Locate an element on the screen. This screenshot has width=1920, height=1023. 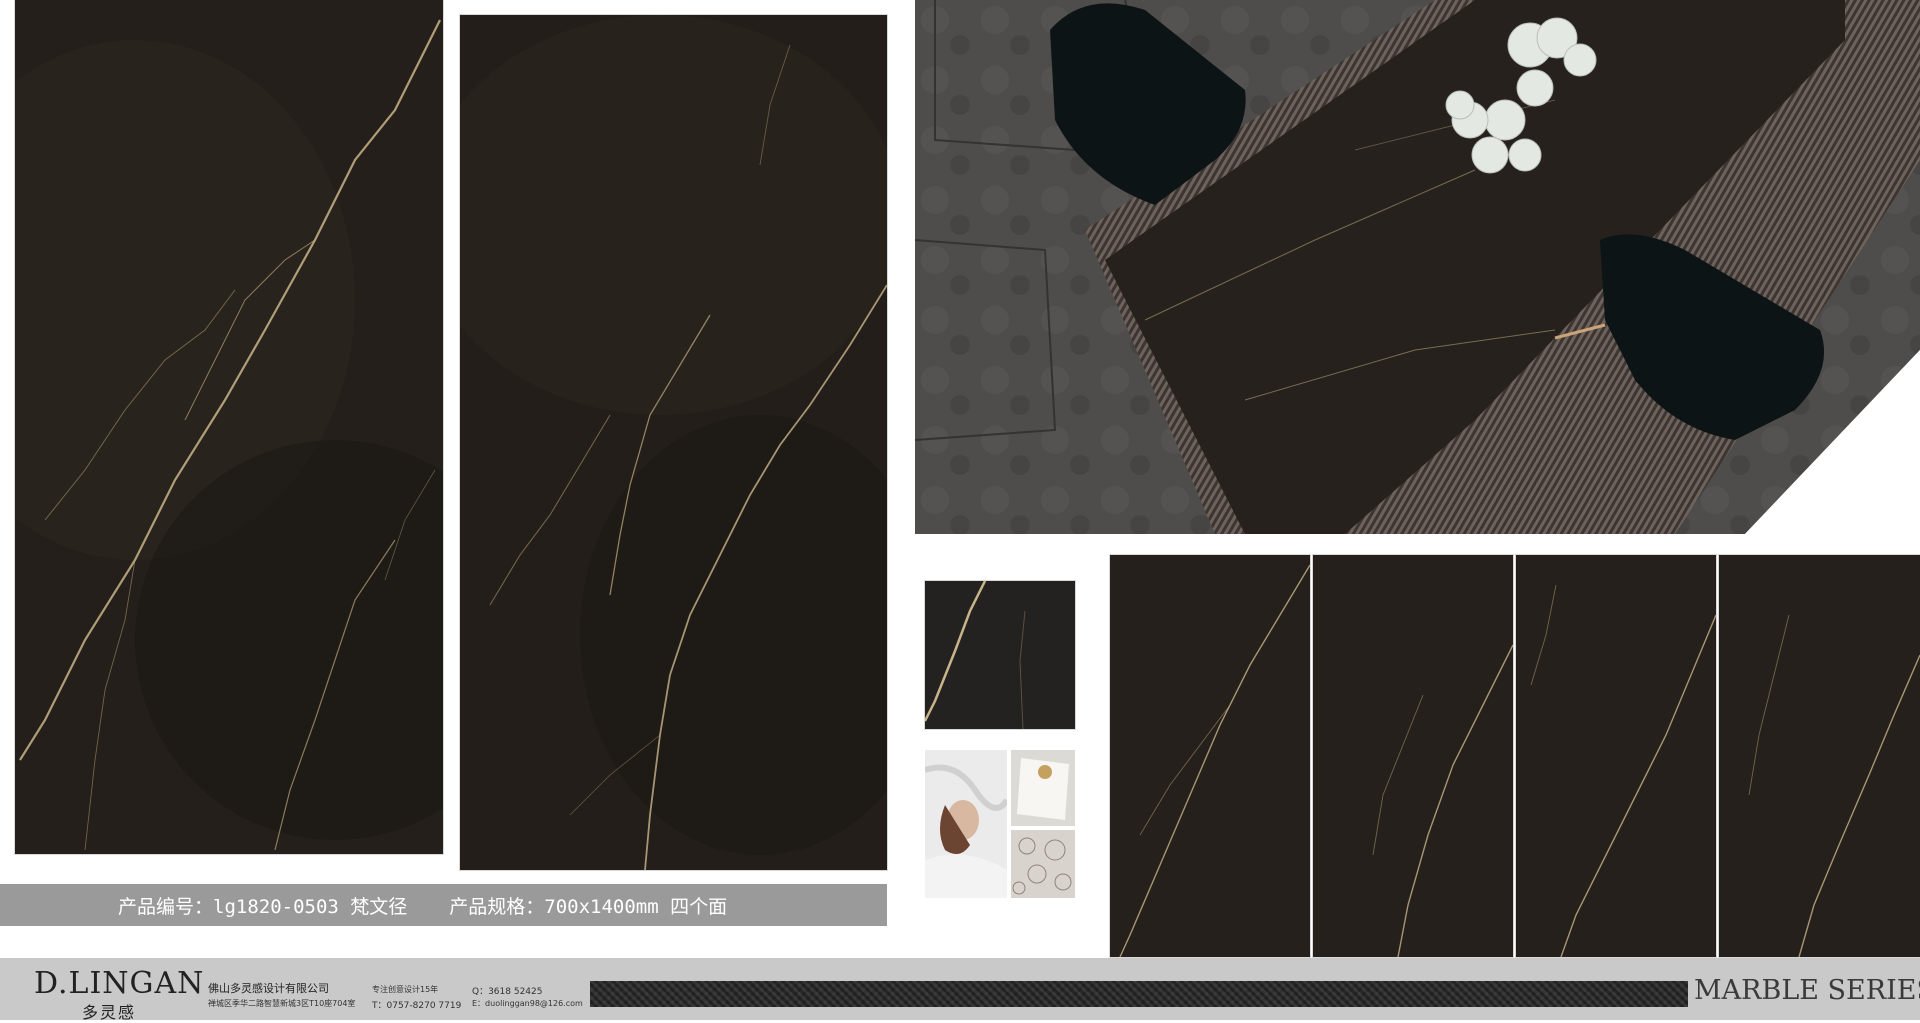
brand-logo-cn: 多灵感 is located at coordinates (109, 1012).